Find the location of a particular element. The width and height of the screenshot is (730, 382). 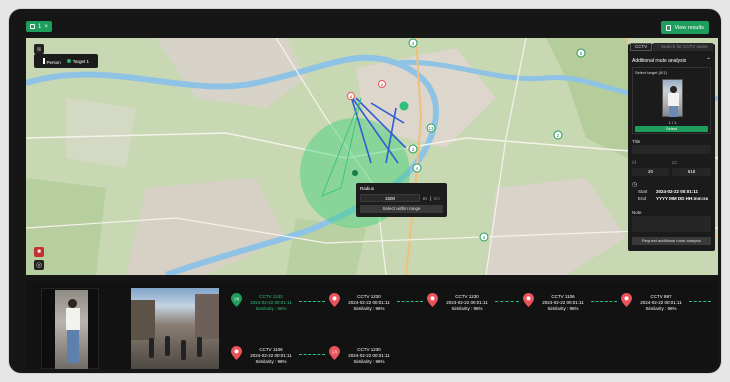

camera-icon: ▭ is located at coordinates (674, 163).